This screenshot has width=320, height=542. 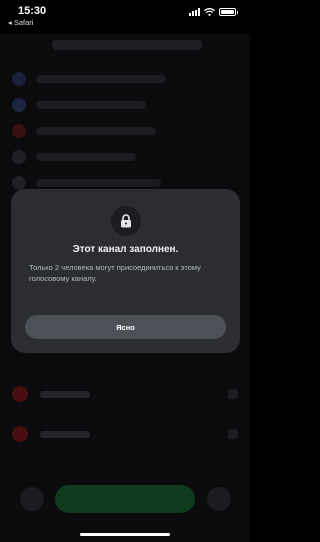 I want to click on lock-icon-container, so click(x=126, y=221).